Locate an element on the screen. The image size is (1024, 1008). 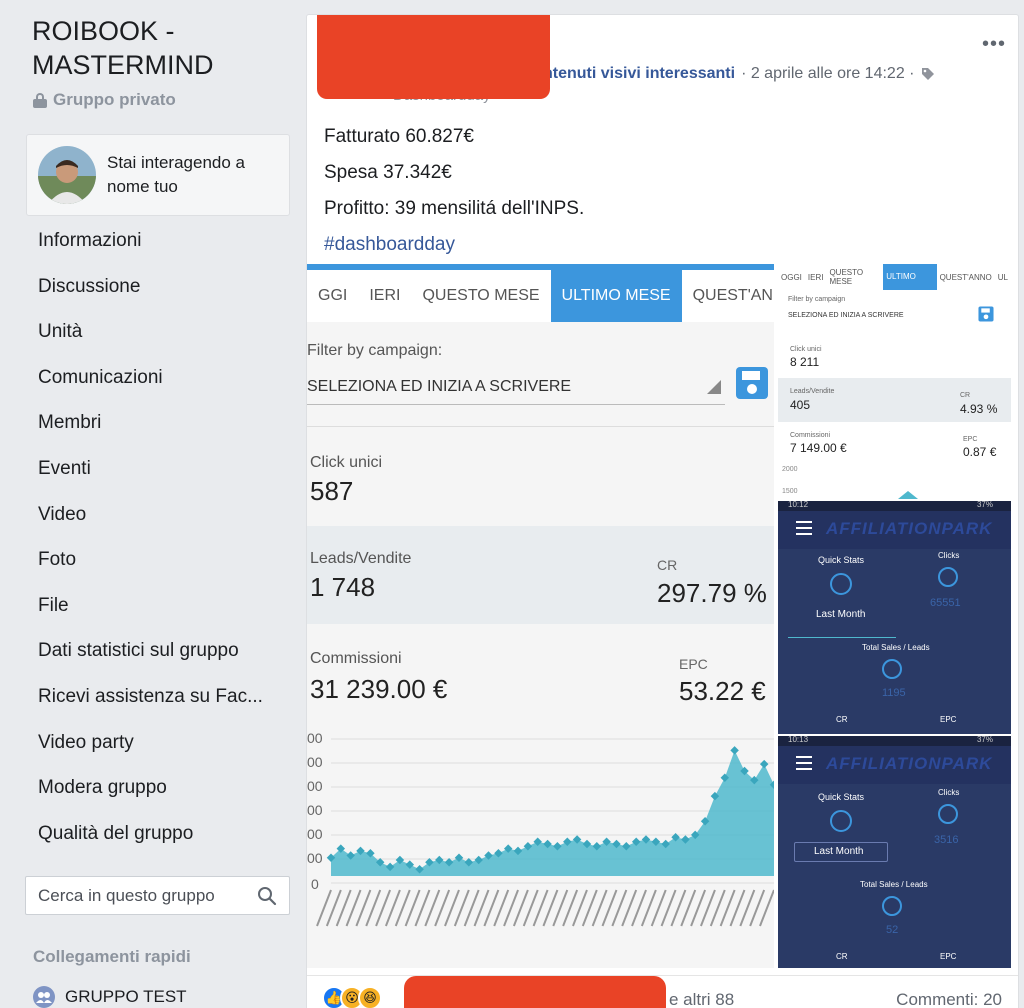
reactions: 👍 😮 😆 is located at coordinates (352, 997).